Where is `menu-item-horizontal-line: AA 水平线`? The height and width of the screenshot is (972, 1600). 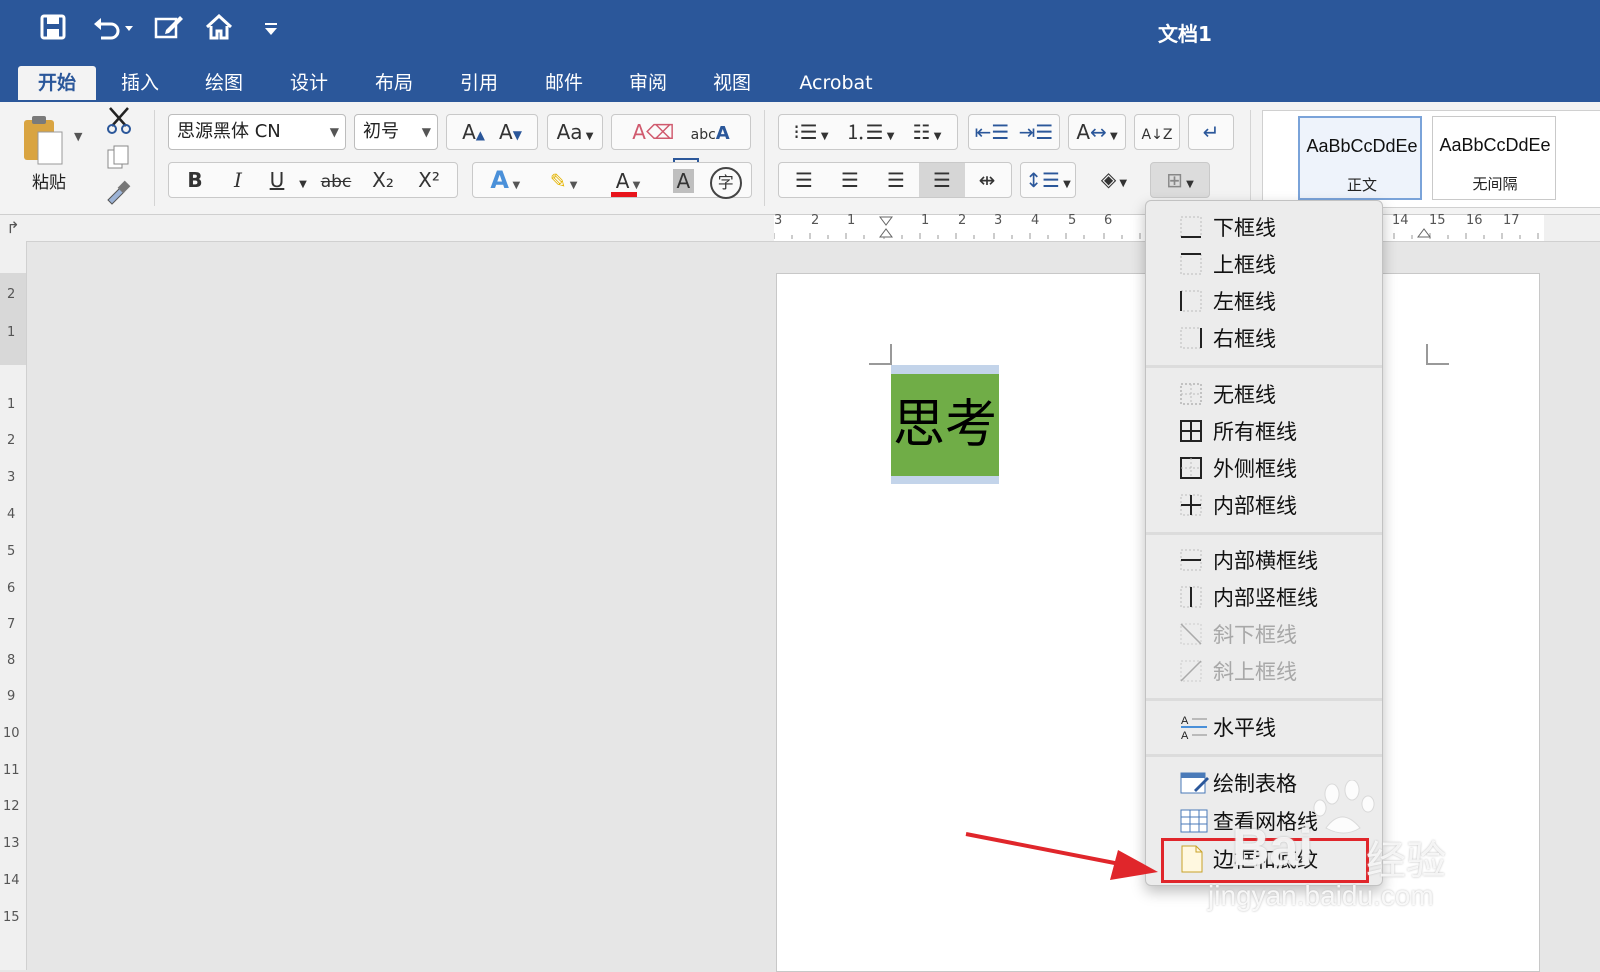 menu-item-horizontal-line: AA 水平线 is located at coordinates (1264, 727).